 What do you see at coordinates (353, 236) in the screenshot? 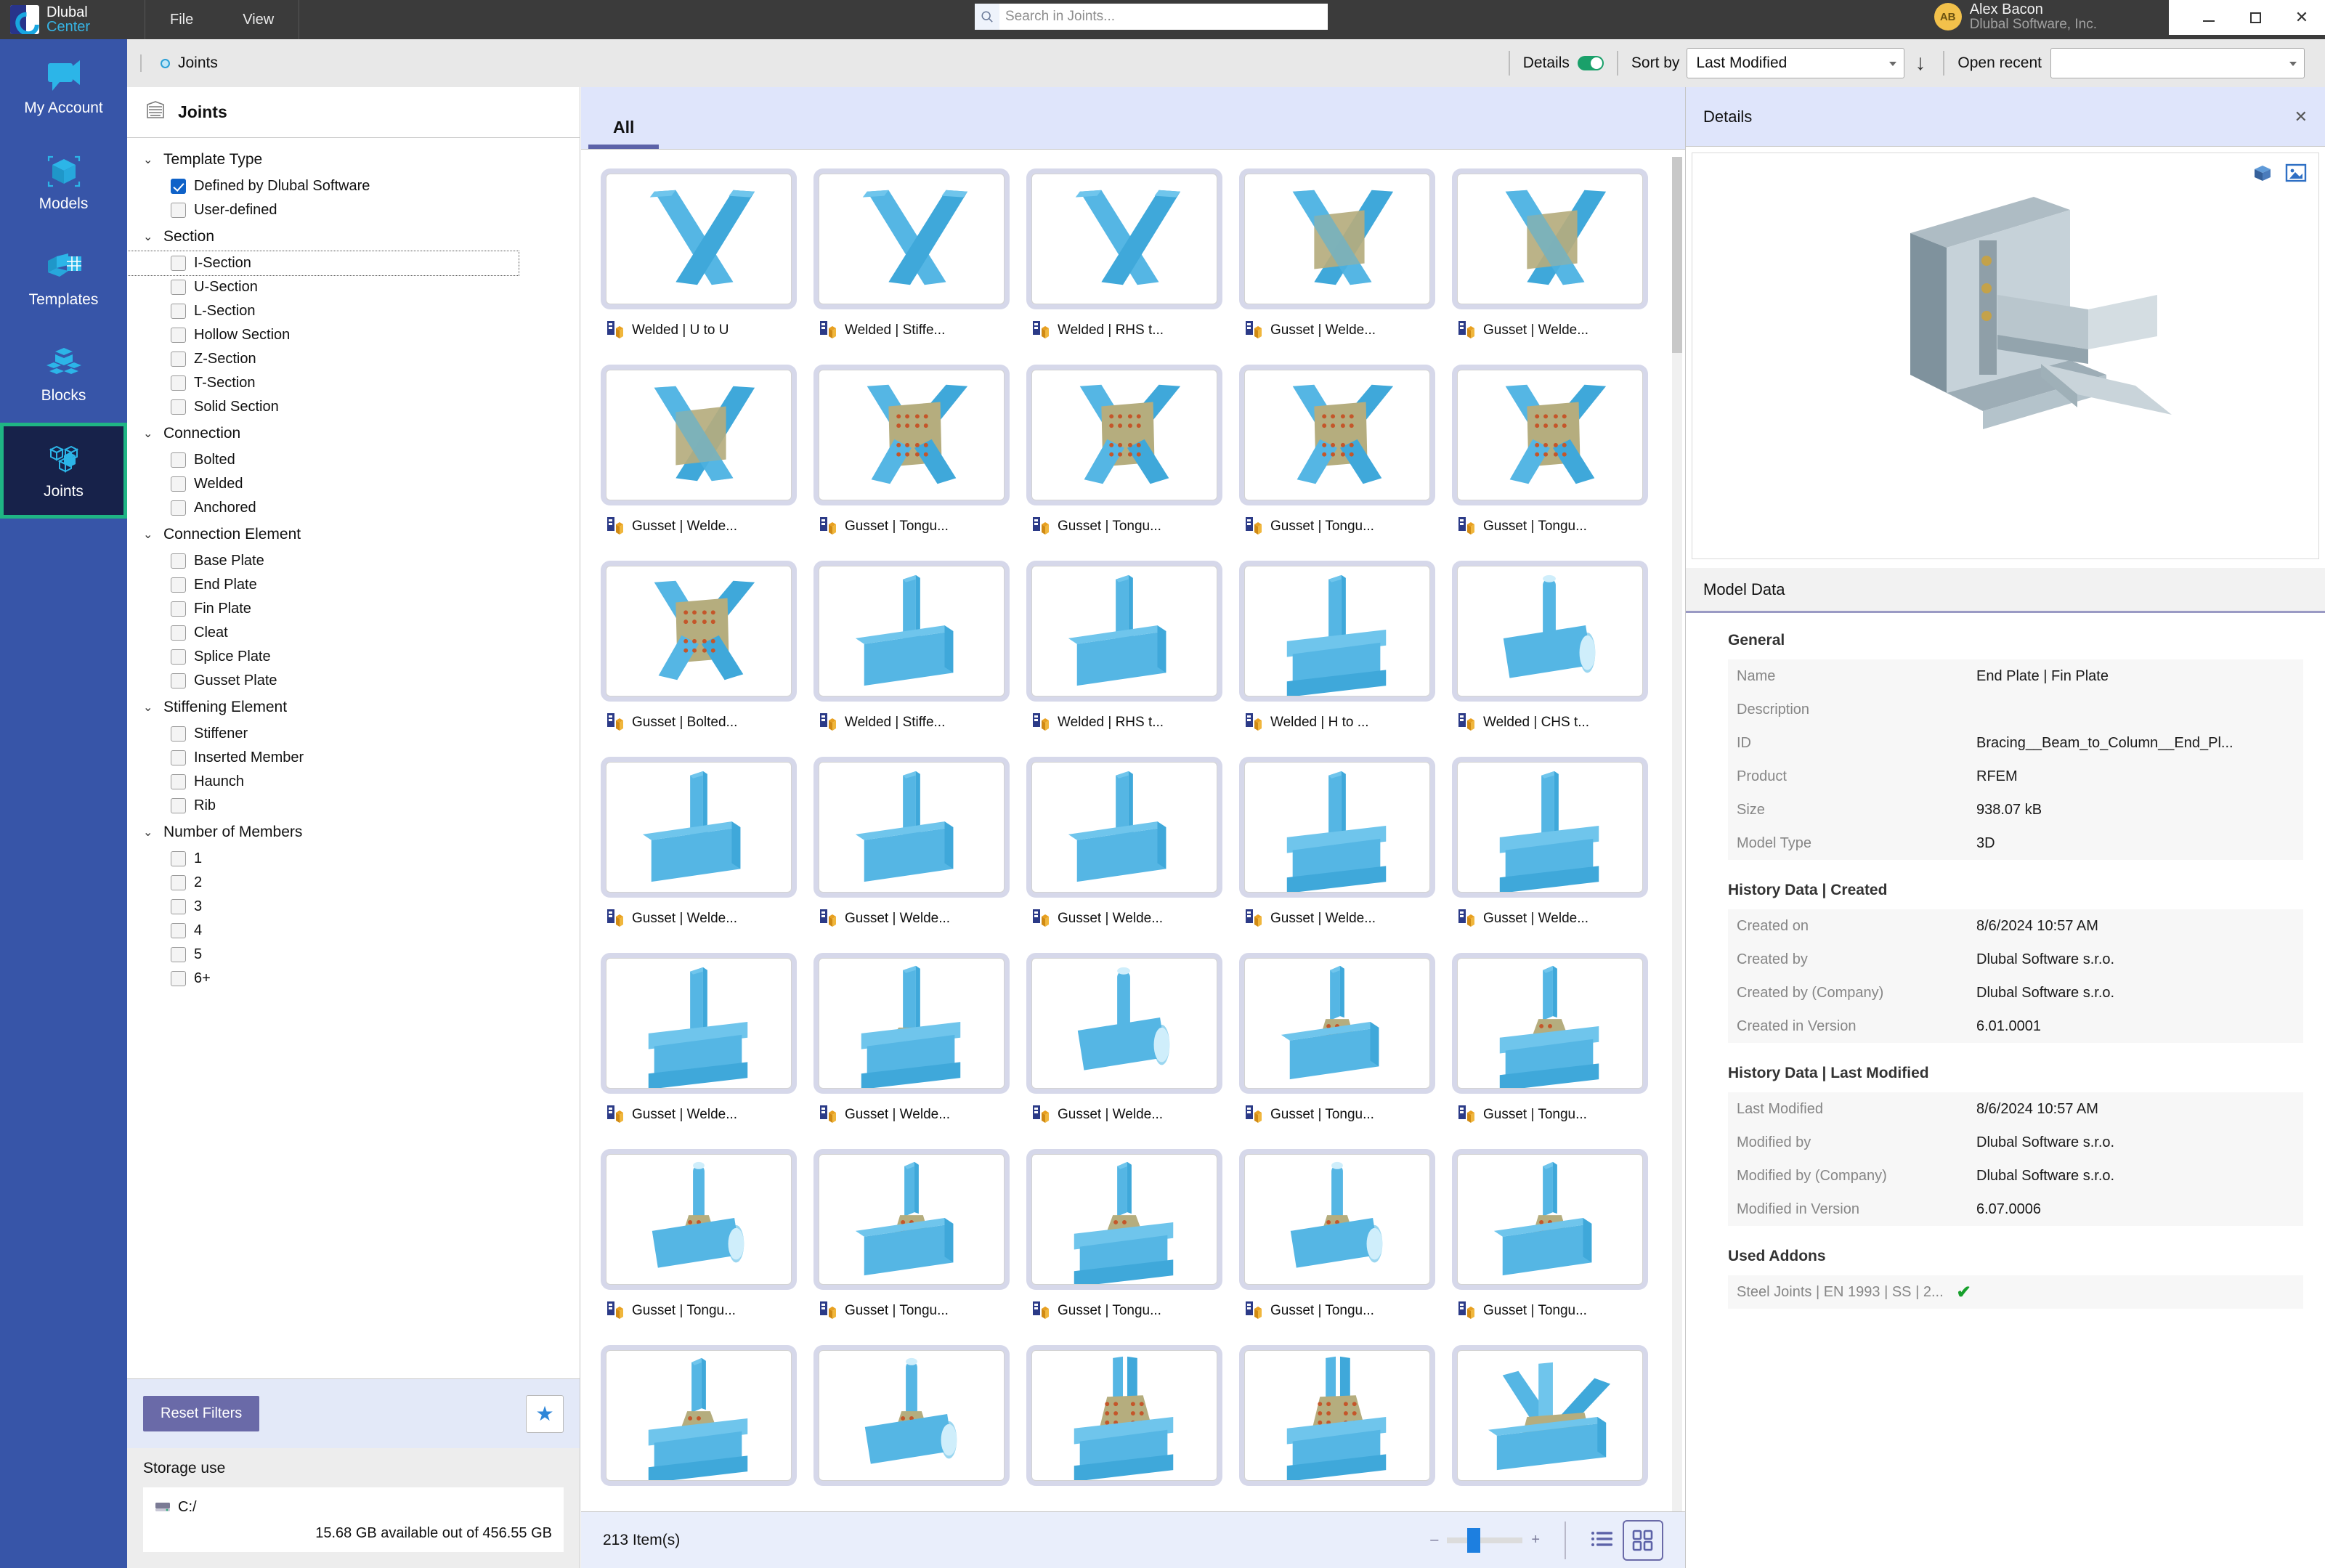
I see `filter-group-header: ⌄ Section` at bounding box center [353, 236].